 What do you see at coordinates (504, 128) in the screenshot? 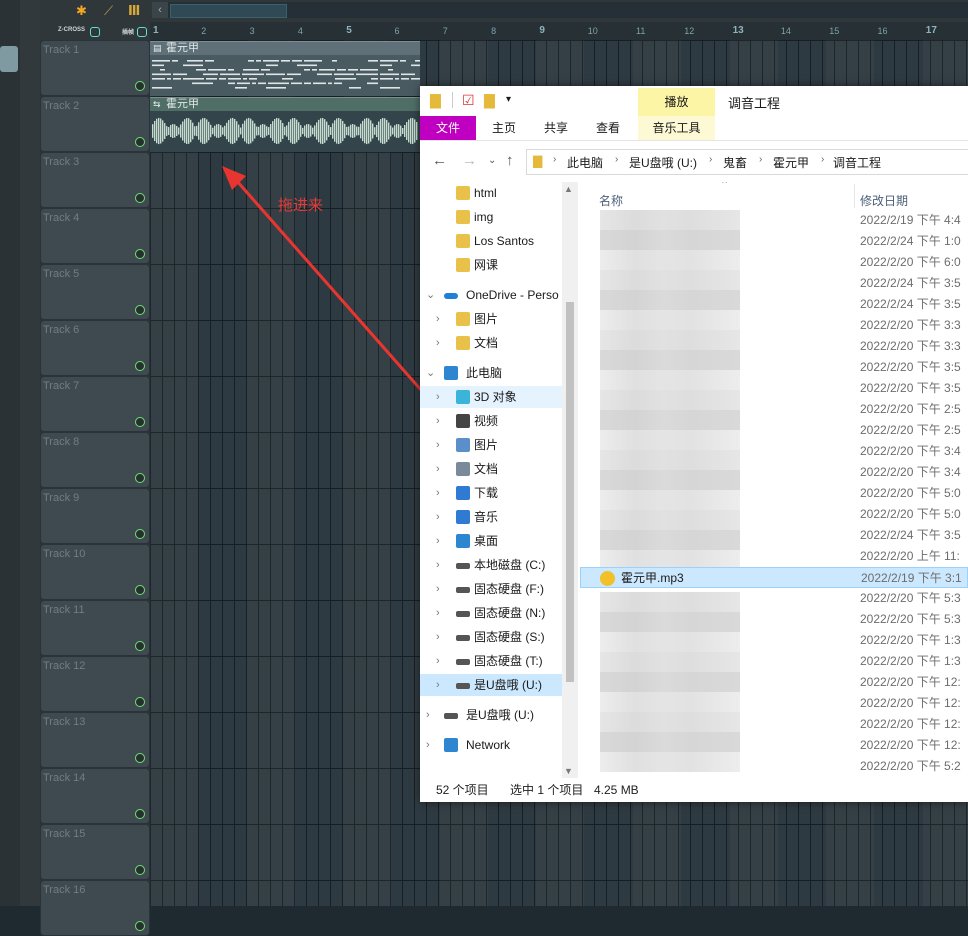
I see `tab-home: 主页` at bounding box center [504, 128].